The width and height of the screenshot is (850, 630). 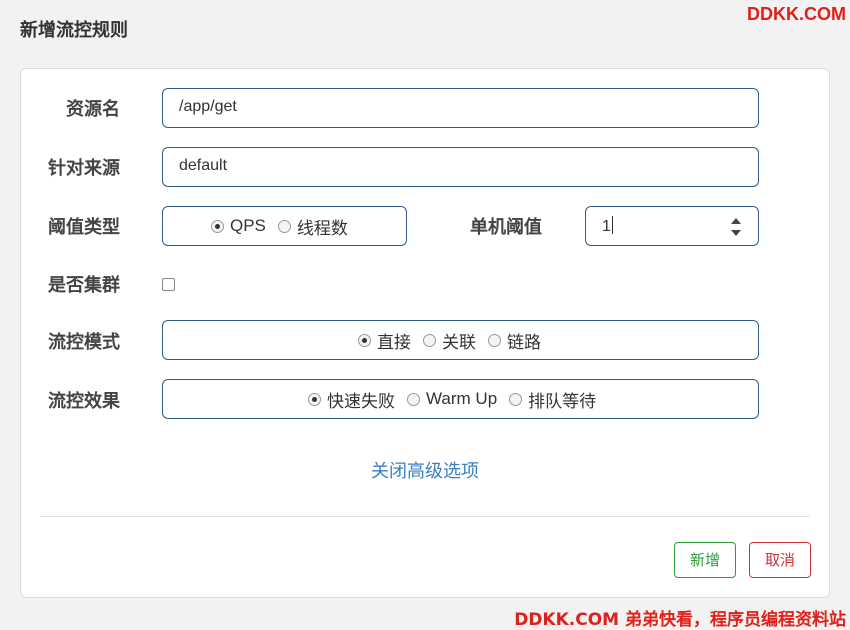 I want to click on radio-thread-count-label: 线程数, so click(x=322, y=228).